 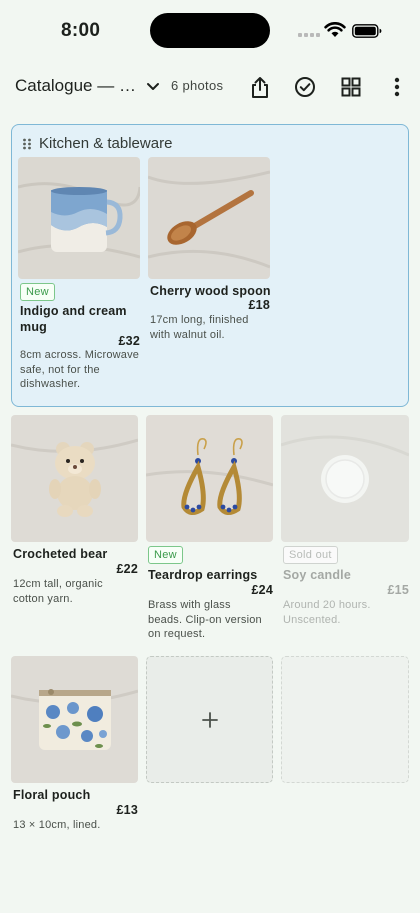 I want to click on grid-view-button, so click(x=351, y=87).